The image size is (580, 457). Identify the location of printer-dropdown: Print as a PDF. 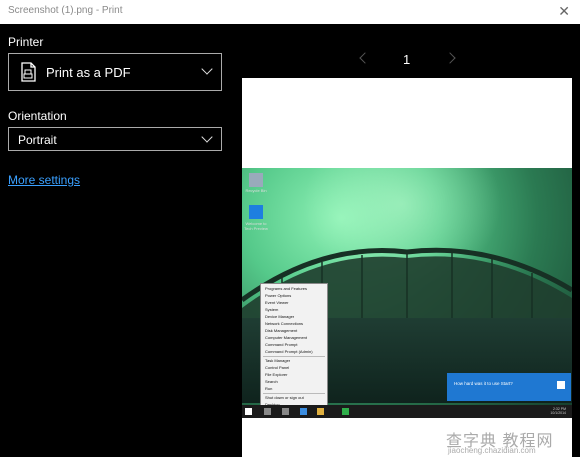
(115, 72).